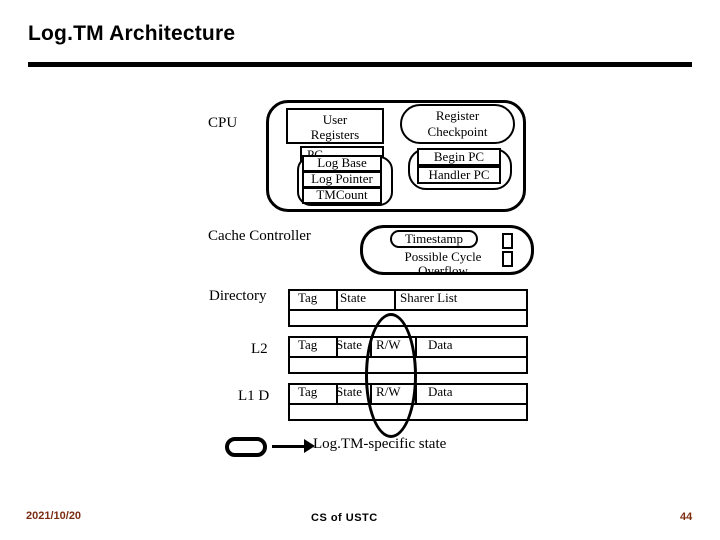 The image size is (720, 540). What do you see at coordinates (391, 375) in the screenshot?
I see `rw-column-highlight-ellipse` at bounding box center [391, 375].